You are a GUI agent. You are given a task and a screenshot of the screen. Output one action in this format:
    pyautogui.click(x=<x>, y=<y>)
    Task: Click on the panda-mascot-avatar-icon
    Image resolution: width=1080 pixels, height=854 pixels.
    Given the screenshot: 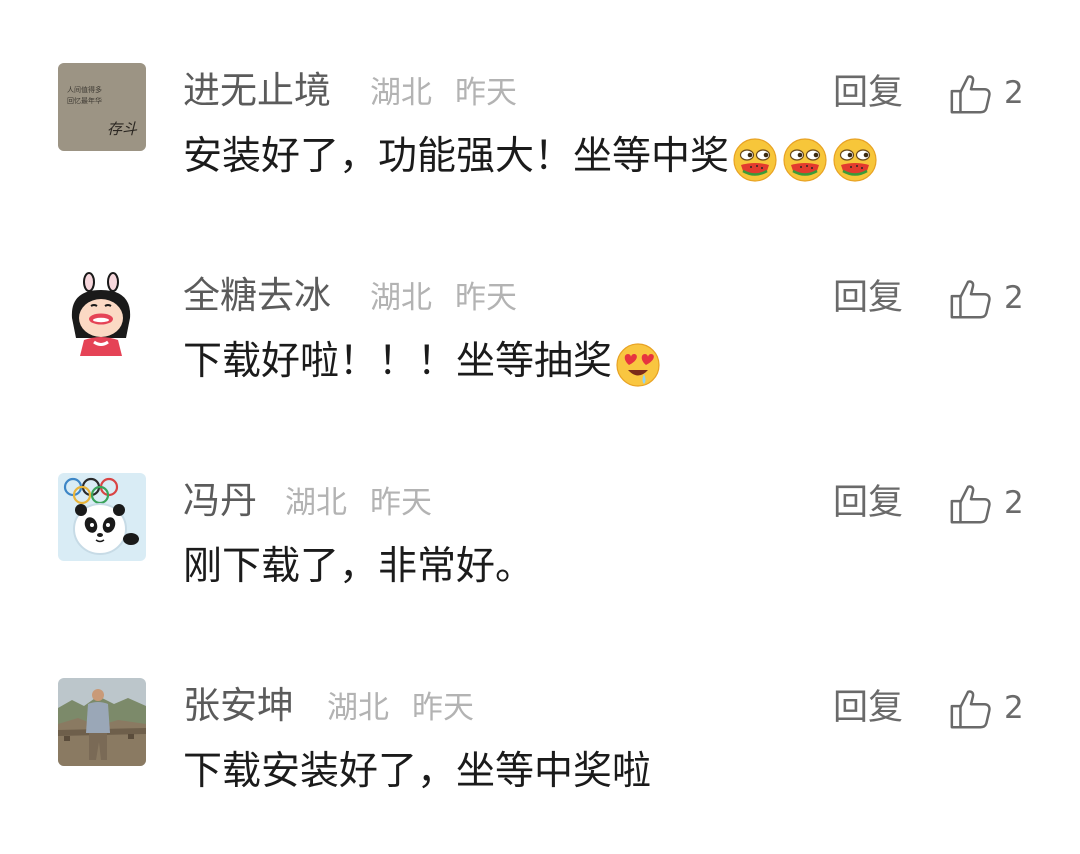 What is the action you would take?
    pyautogui.click(x=102, y=517)
    